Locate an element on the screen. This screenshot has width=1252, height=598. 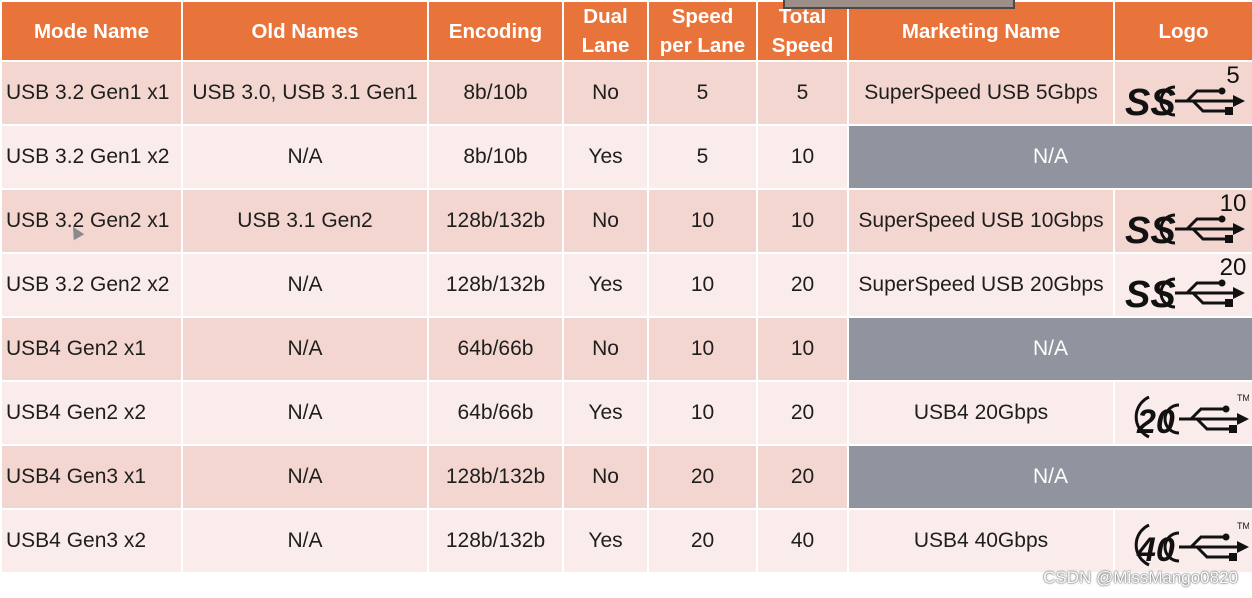
cell-mode-name: USB 3.2 Gen2 x2 is located at coordinates (91, 285).